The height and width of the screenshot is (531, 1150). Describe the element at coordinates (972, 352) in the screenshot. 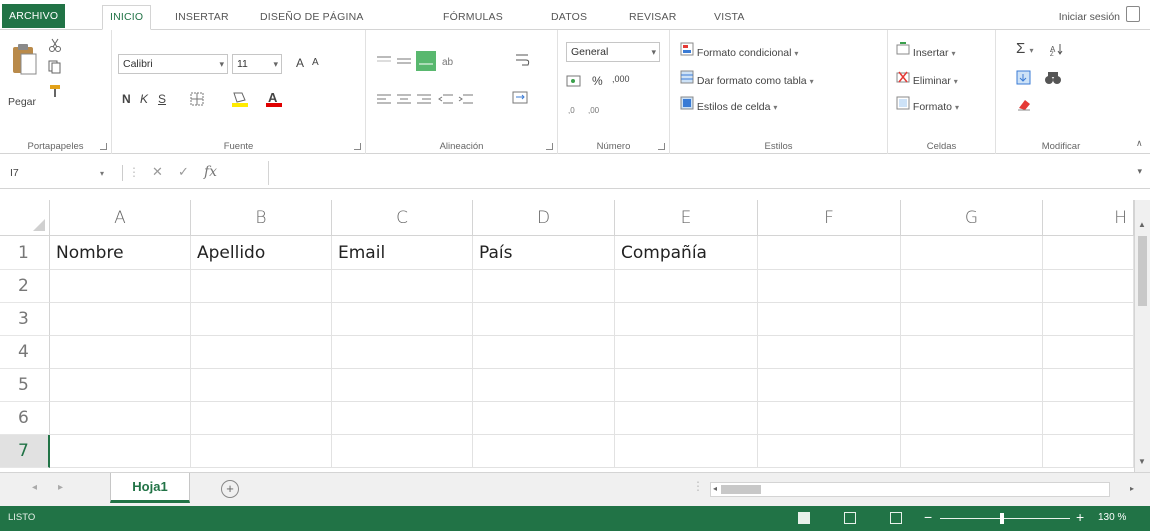

I see `cell-g4` at that location.